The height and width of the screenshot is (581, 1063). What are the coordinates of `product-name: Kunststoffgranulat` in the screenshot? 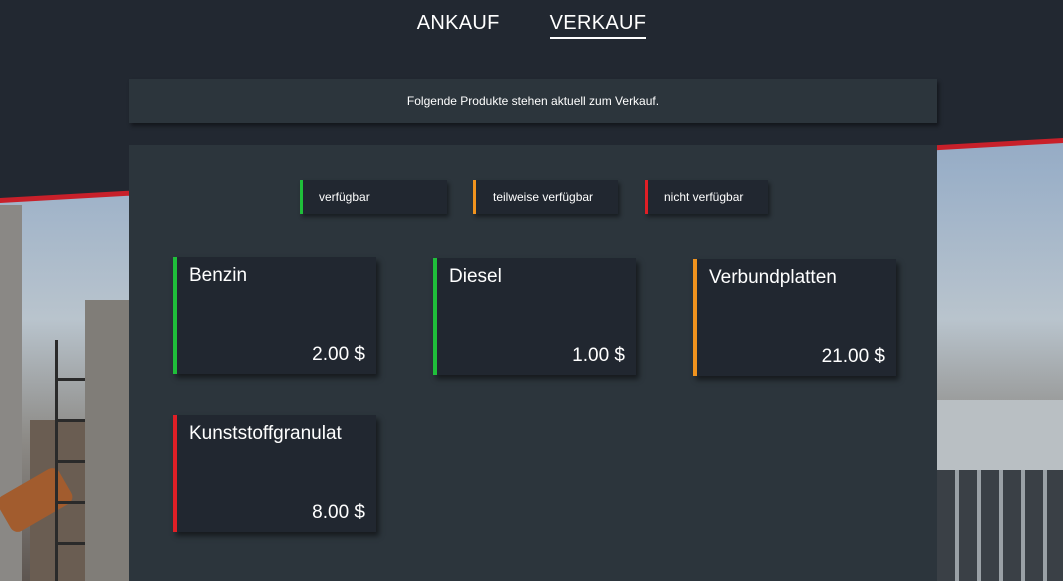 It's located at (265, 433).